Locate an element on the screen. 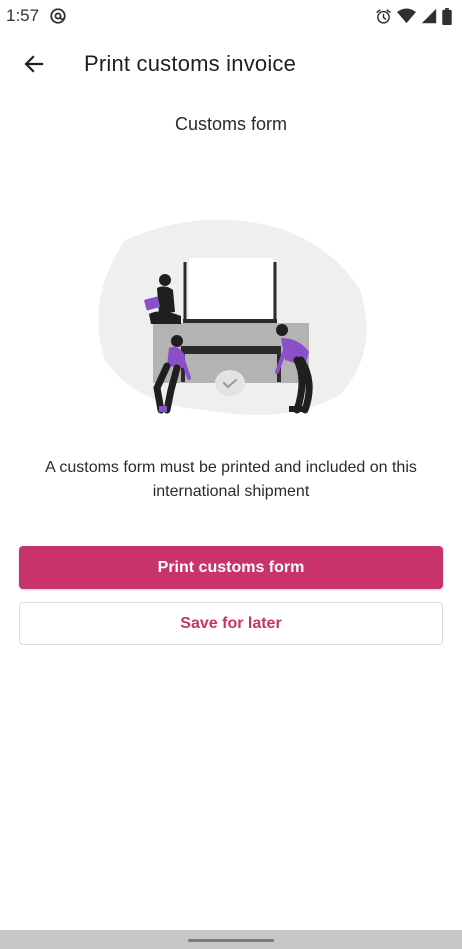  status-time: 1:57 is located at coordinates (23, 15).